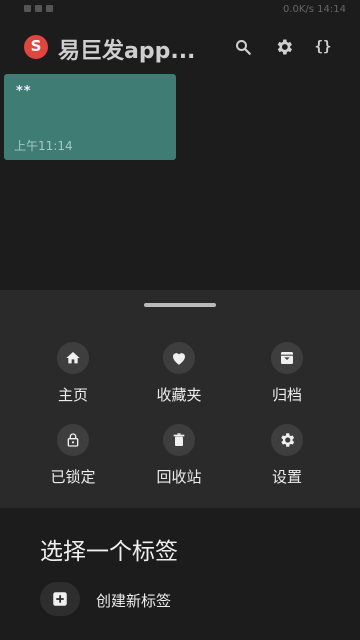  I want to click on panel-title: 选择一个标签, so click(109, 552).